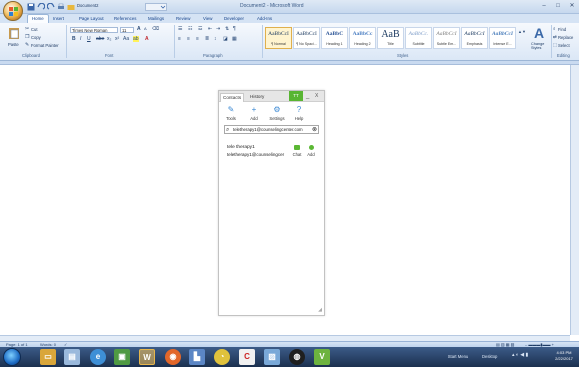  Describe the element at coordinates (41, 7) in the screenshot. I see `undo-icon` at that location.